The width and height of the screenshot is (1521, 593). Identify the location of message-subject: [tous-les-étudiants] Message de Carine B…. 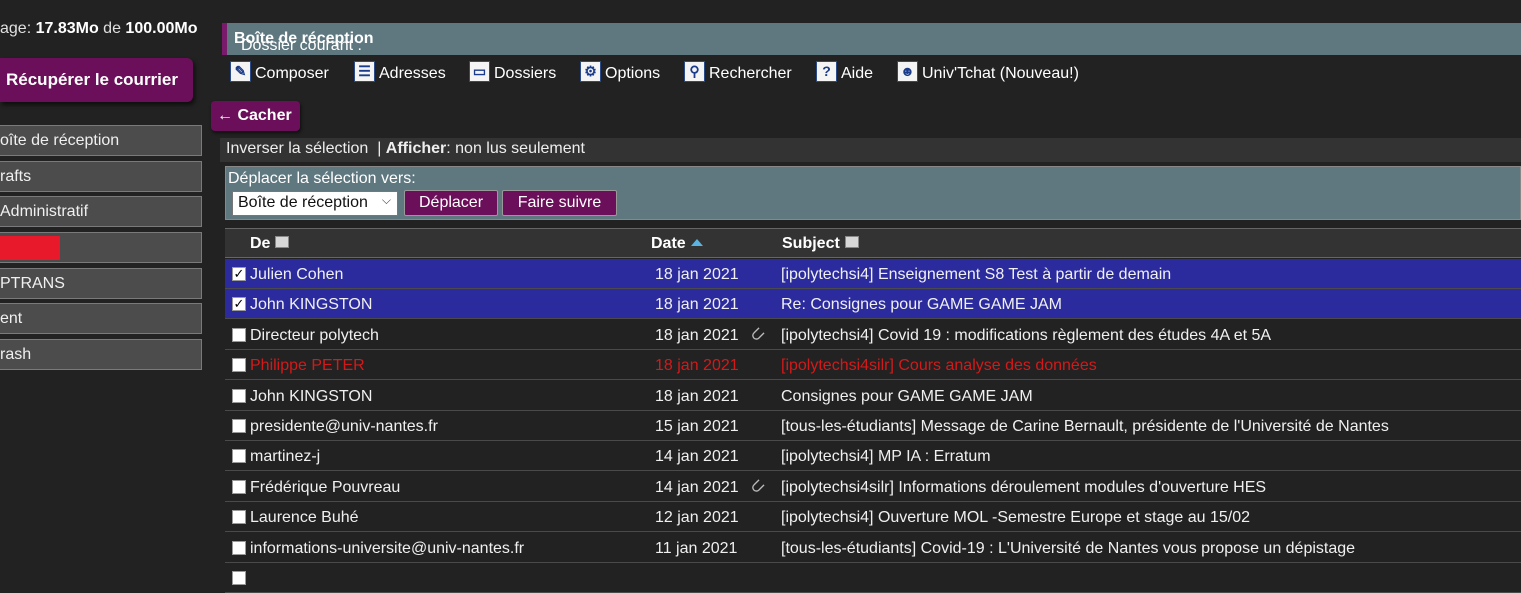
(1085, 427).